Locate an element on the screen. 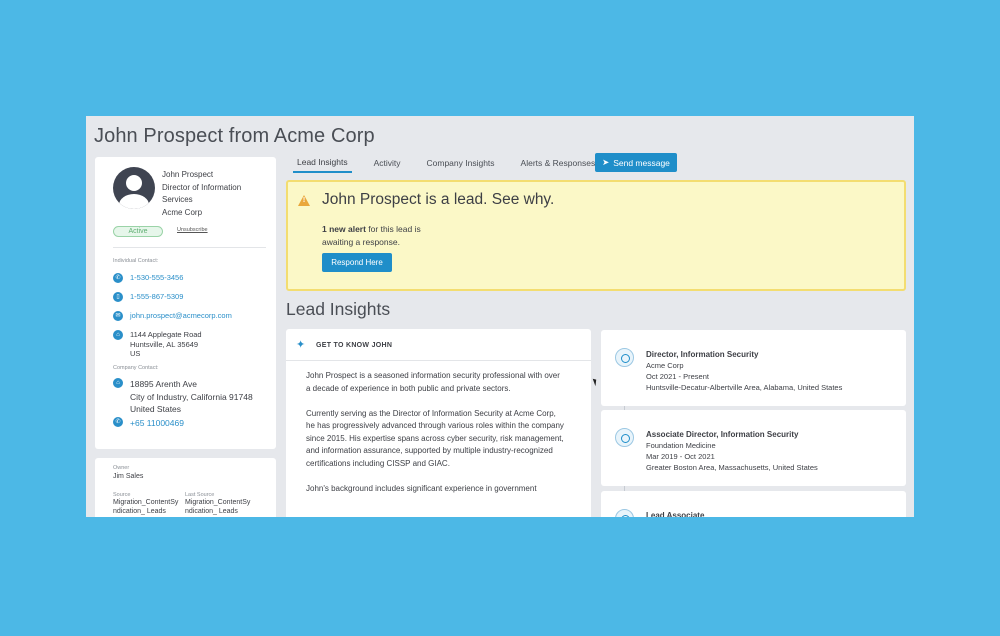 This screenshot has width=1000, height=636. tab-activity: Activity is located at coordinates (387, 163).